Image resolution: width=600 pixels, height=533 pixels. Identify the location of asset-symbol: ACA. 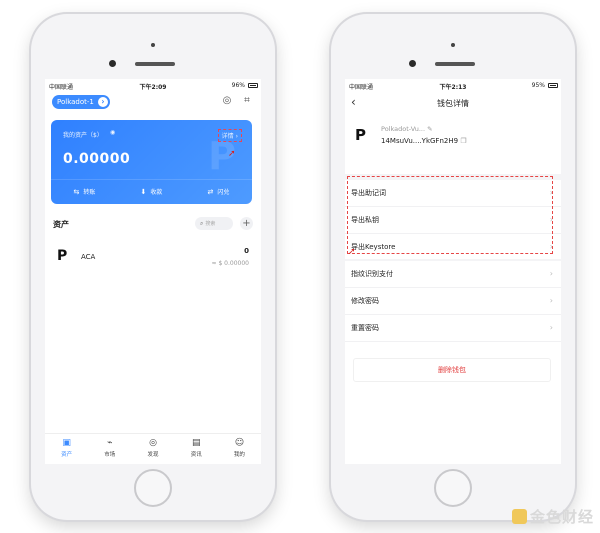
(88, 257).